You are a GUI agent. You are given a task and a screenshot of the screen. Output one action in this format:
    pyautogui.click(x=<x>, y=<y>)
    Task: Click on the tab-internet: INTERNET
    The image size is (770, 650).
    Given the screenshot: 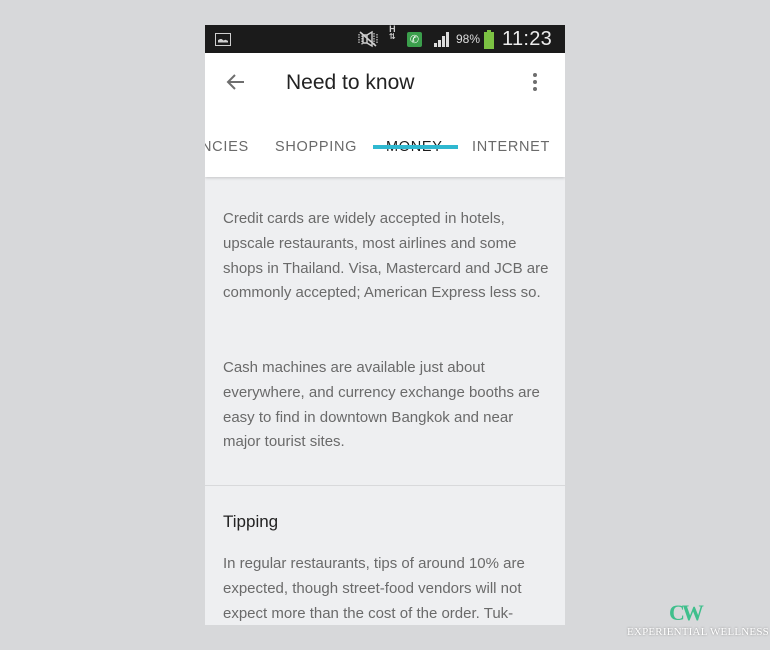 What is the action you would take?
    pyautogui.click(x=511, y=155)
    